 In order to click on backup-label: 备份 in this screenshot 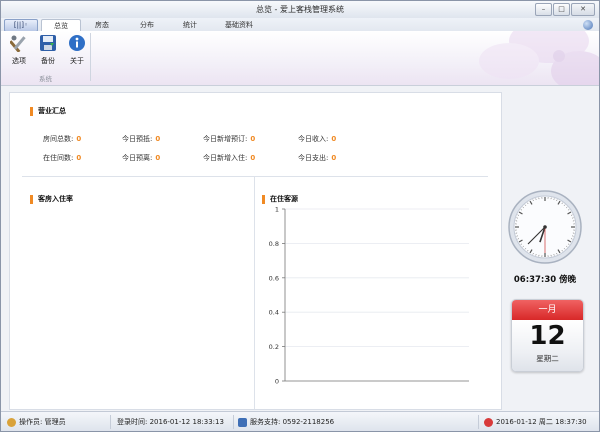, I will do `click(48, 61)`.